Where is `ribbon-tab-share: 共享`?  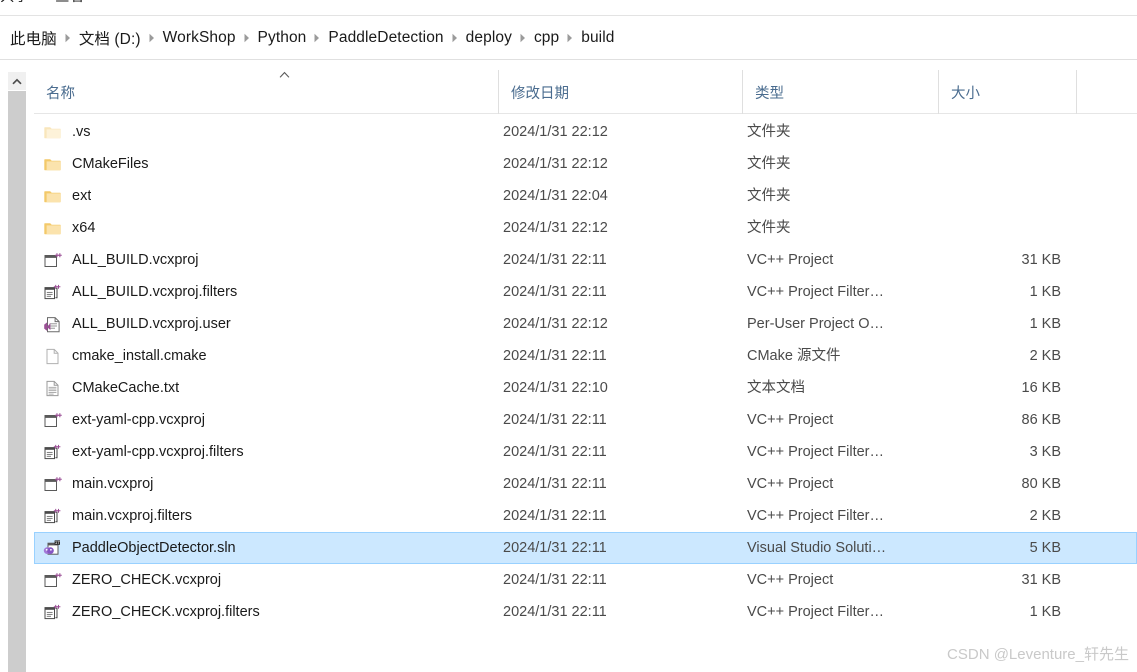 ribbon-tab-share: 共享 is located at coordinates (14, 3).